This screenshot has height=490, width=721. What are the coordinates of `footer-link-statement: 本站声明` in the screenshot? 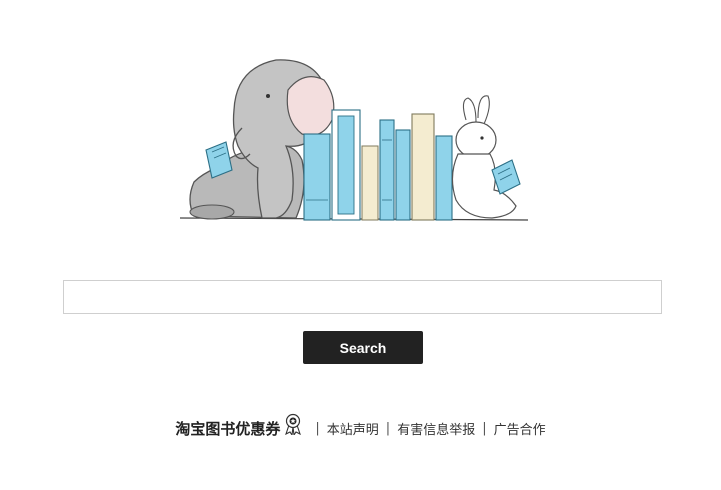 It's located at (353, 428).